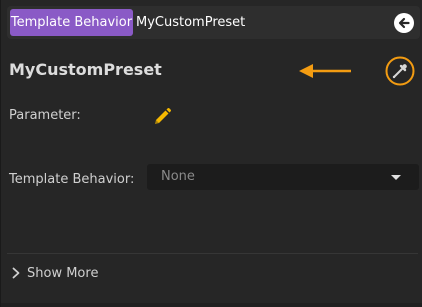  I want to click on template-behavior-label: Template Behavior:, so click(72, 179).